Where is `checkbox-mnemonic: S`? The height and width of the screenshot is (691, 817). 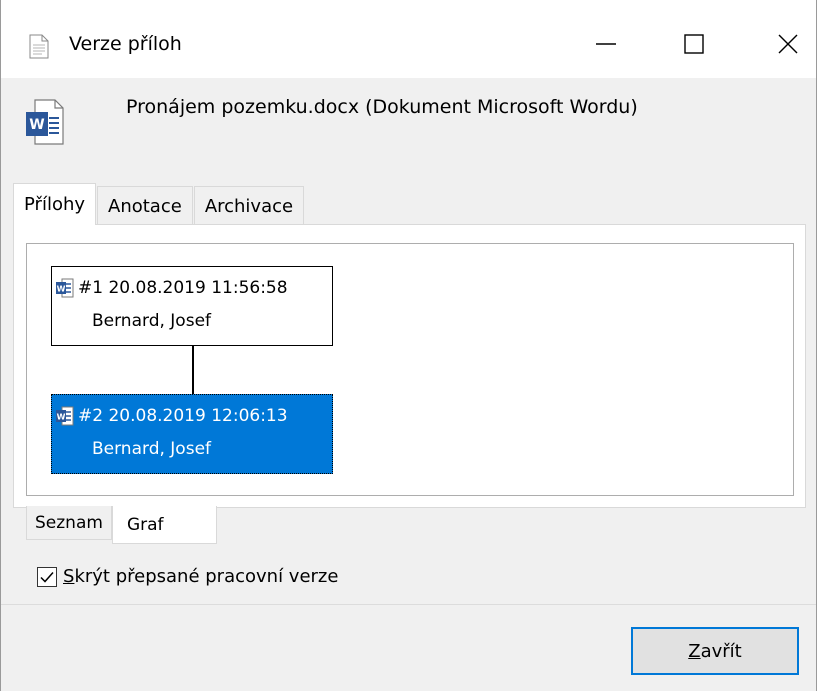 checkbox-mnemonic: S is located at coordinates (69, 576).